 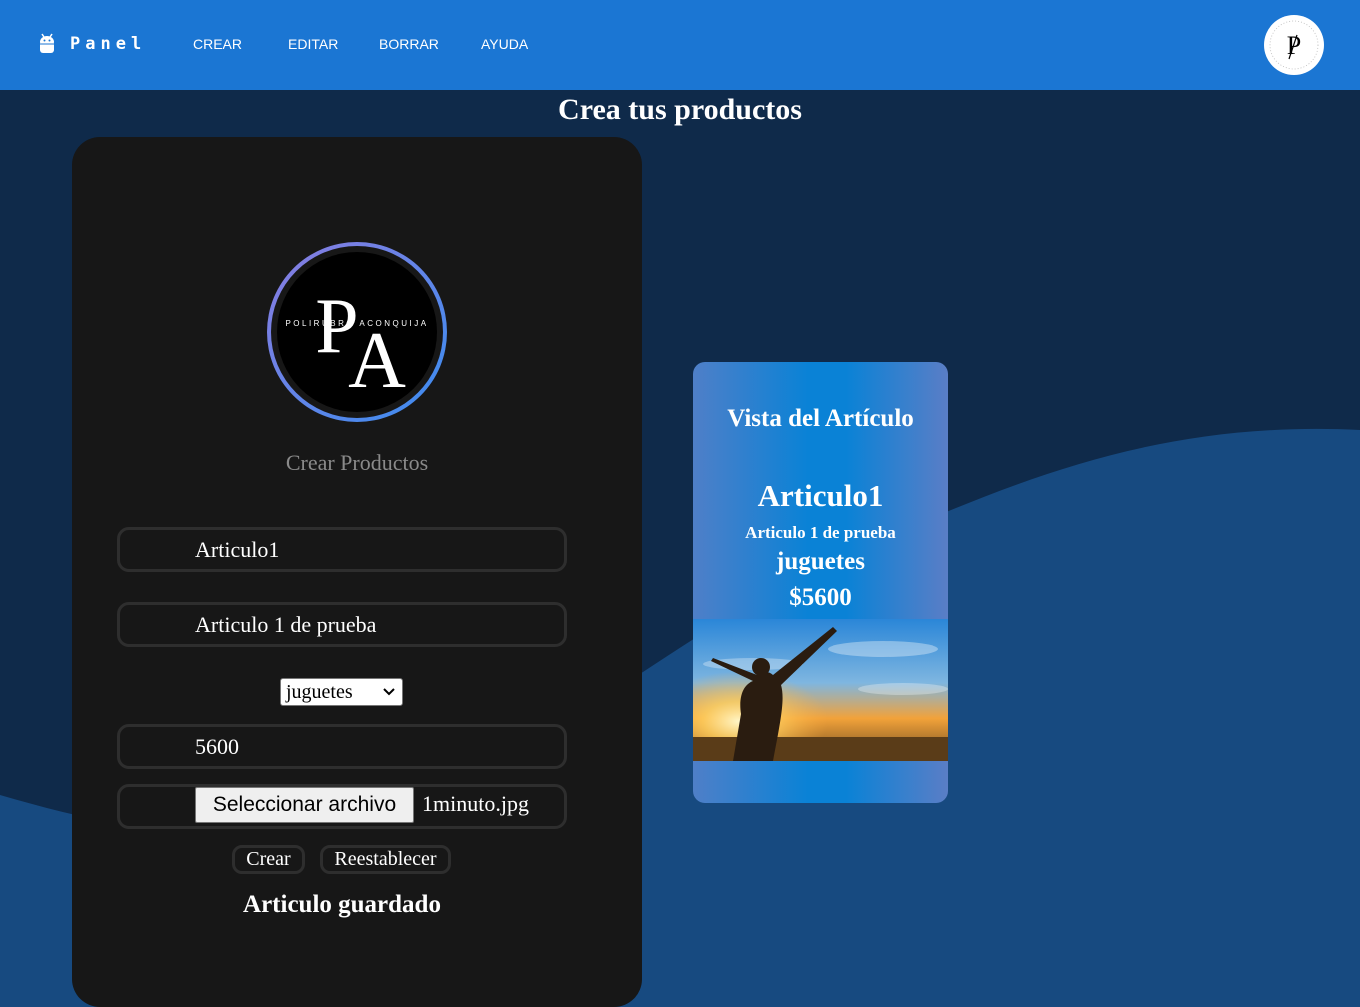 What do you see at coordinates (820, 561) in the screenshot?
I see `preview-category: juguetes` at bounding box center [820, 561].